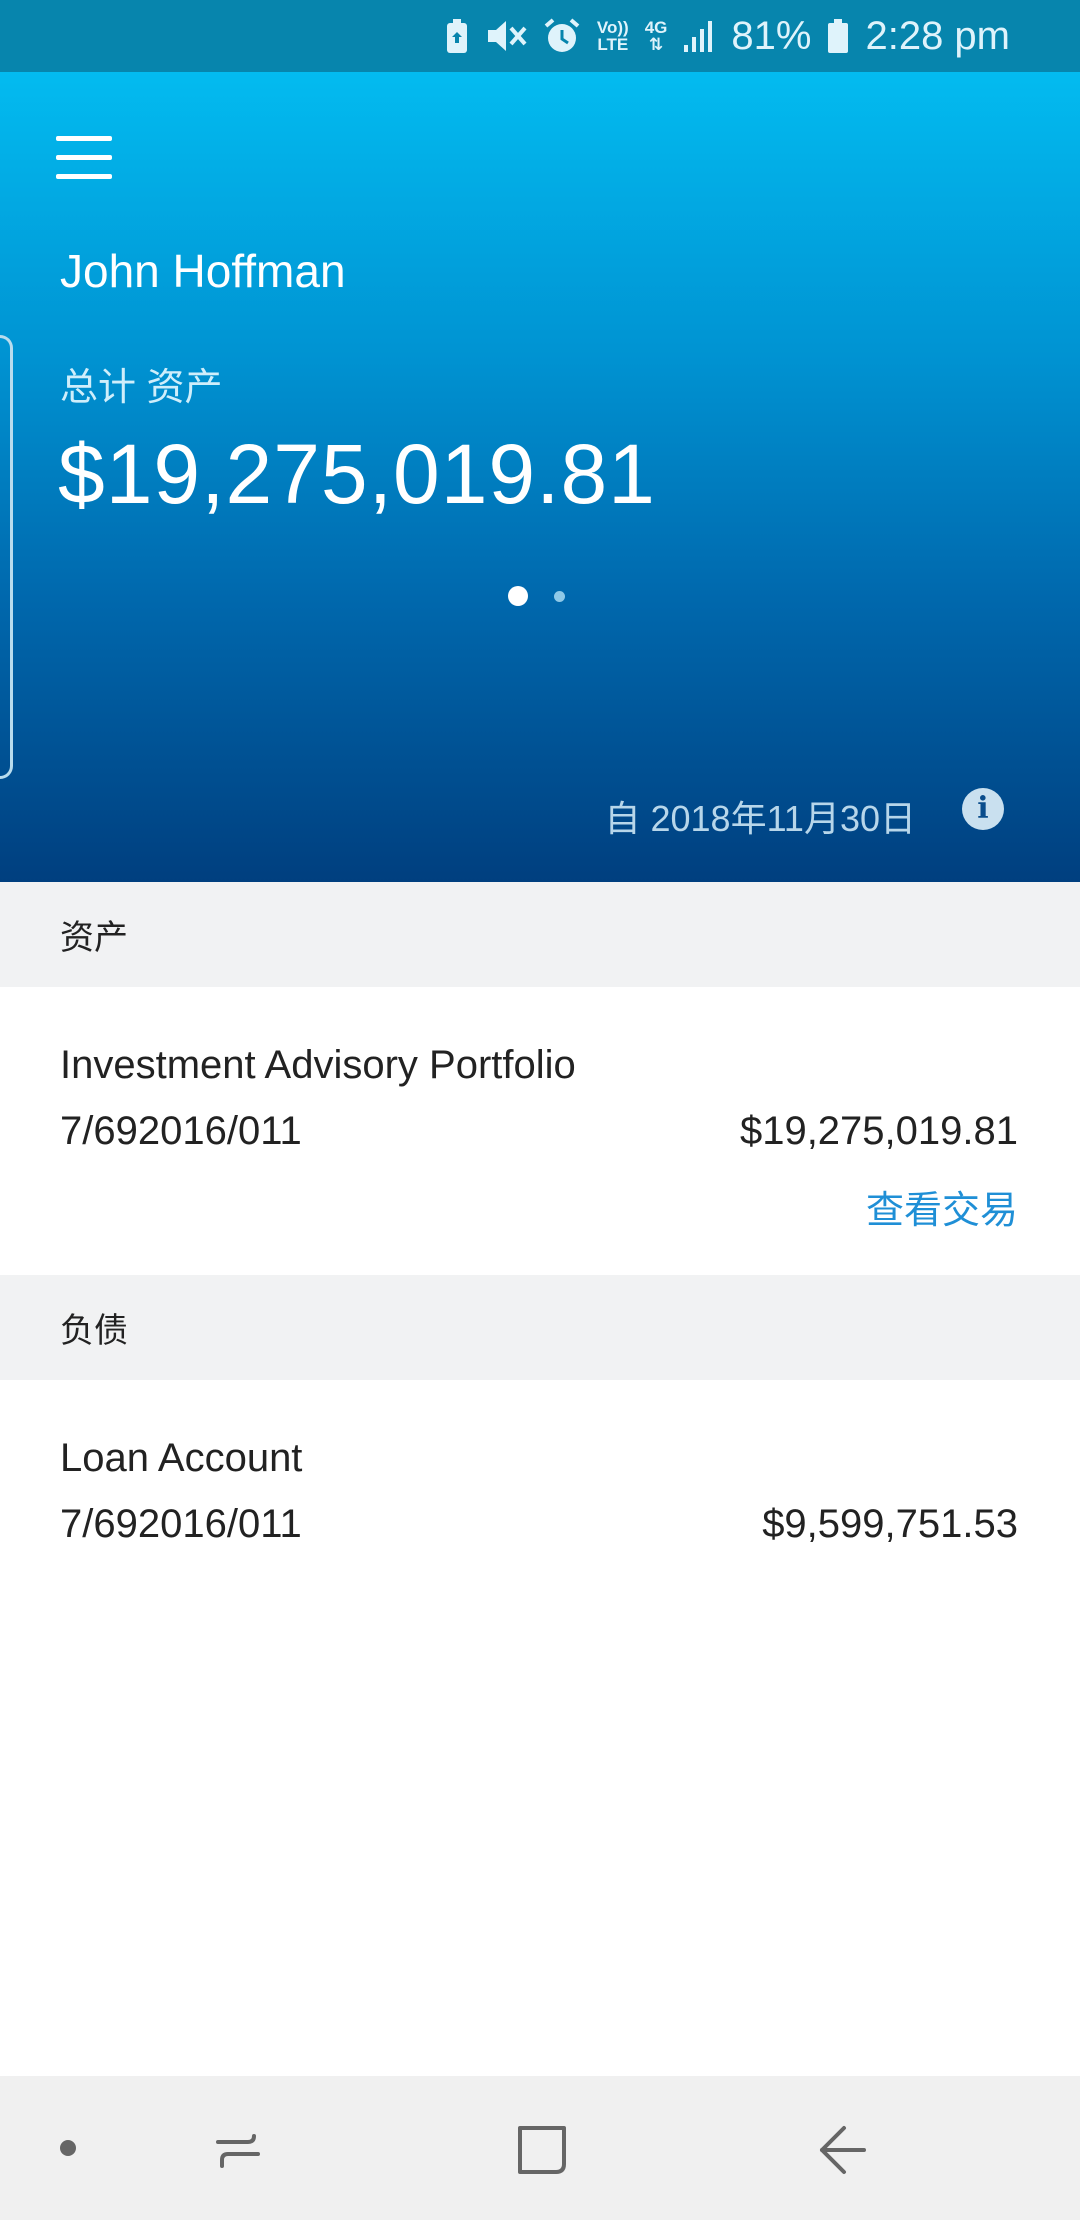 Image resolution: width=1080 pixels, height=2220 pixels. What do you see at coordinates (68, 2148) in the screenshot?
I see `nav-dot-icon` at bounding box center [68, 2148].